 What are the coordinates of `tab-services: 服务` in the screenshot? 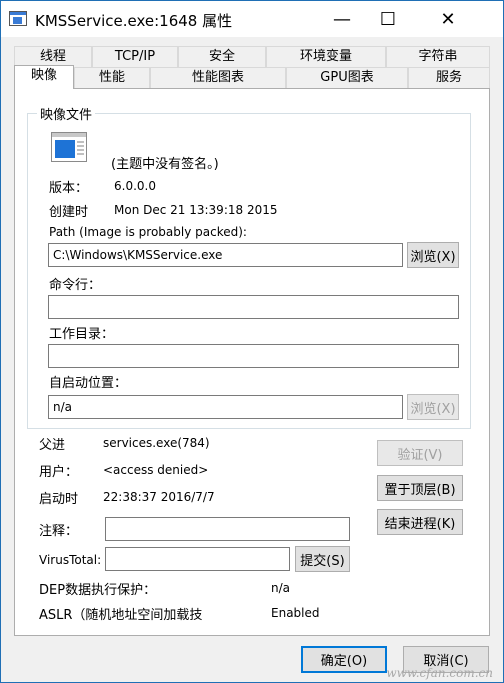 It's located at (449, 78).